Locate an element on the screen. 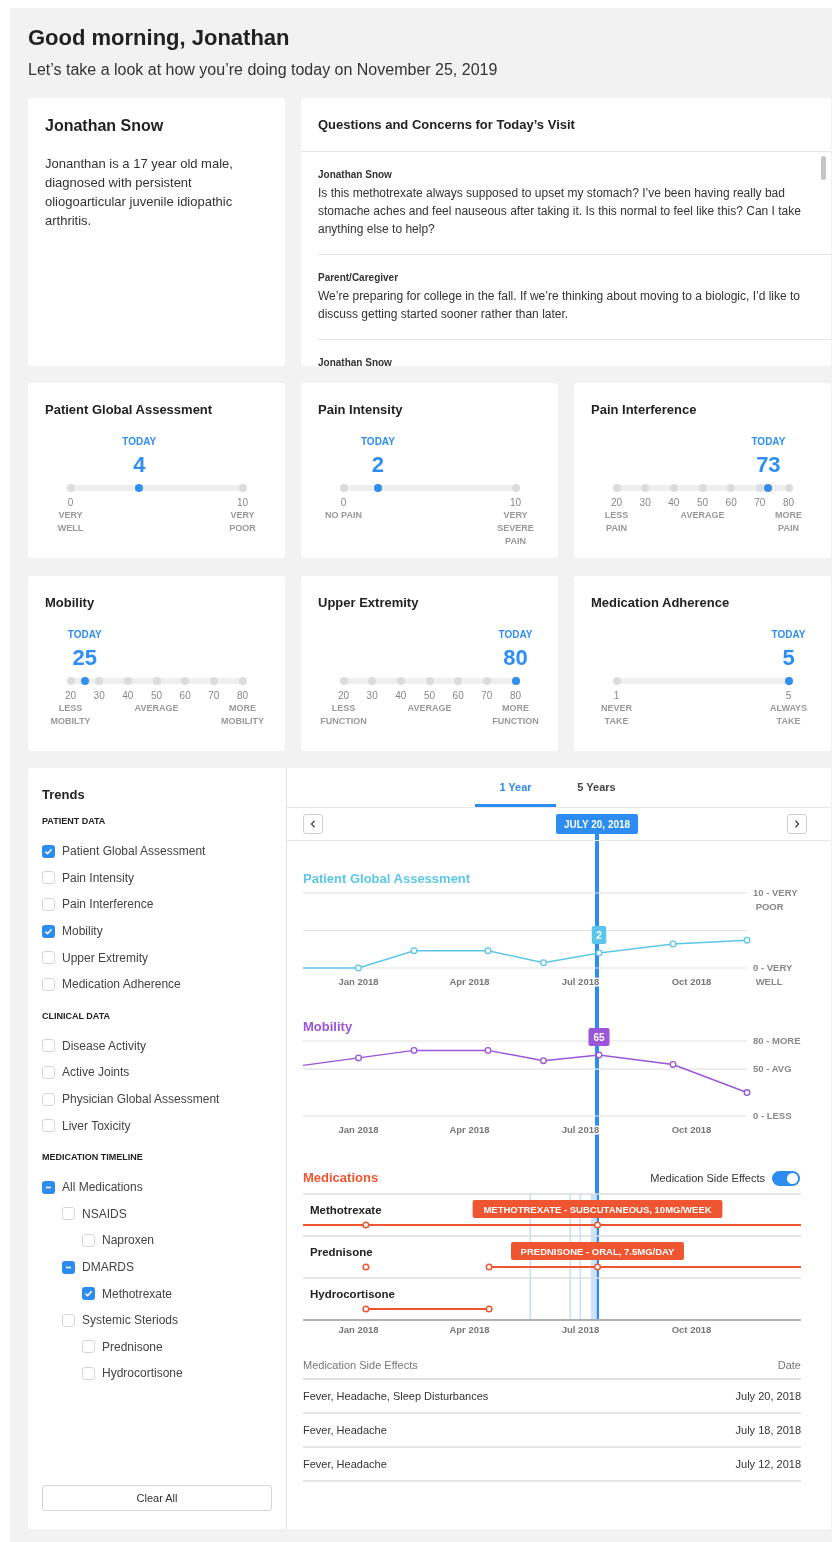 The height and width of the screenshot is (1542, 832). today-value: 73 is located at coordinates (768, 465).